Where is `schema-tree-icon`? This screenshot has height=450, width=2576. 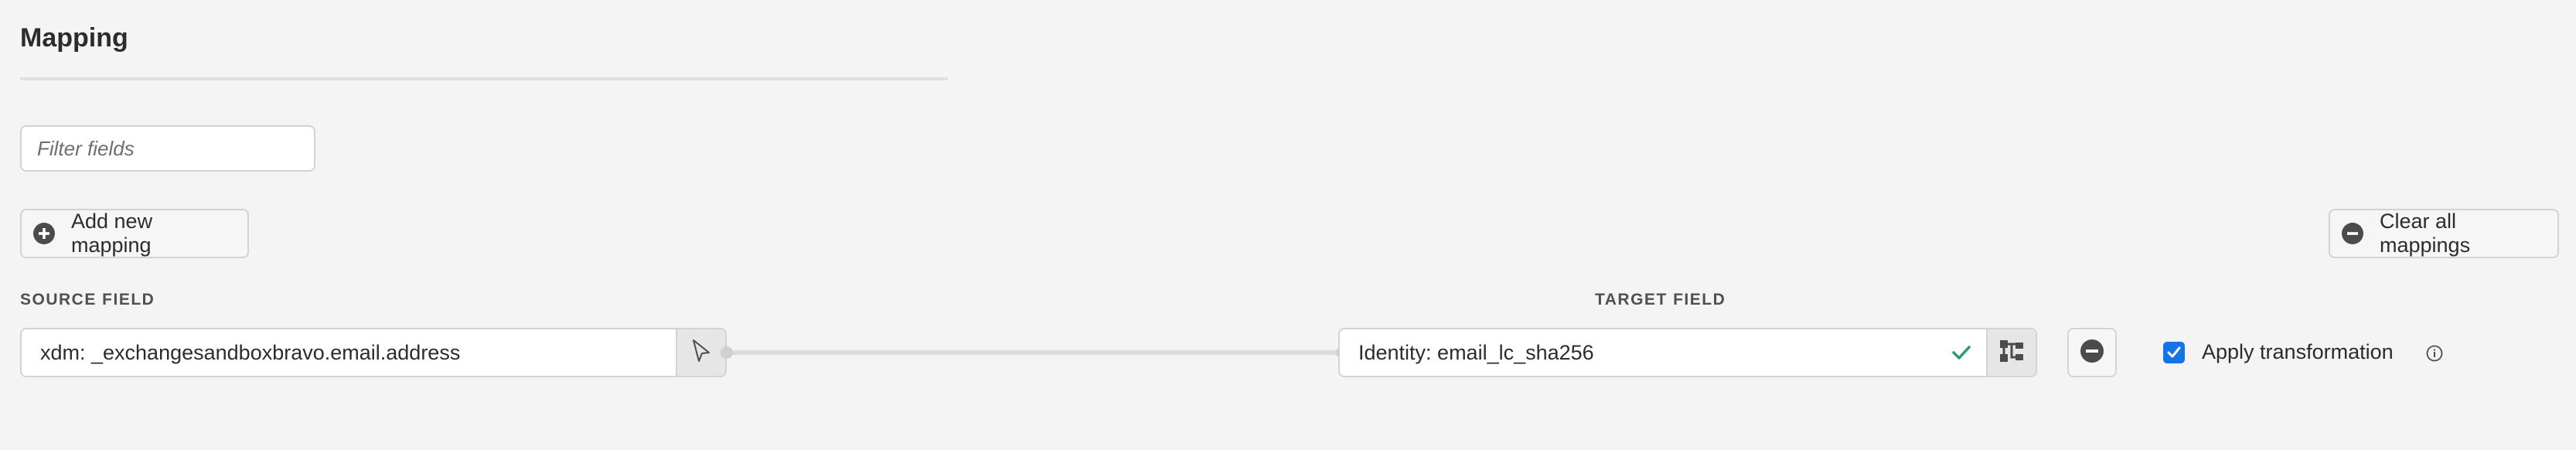
schema-tree-icon is located at coordinates (2012, 353).